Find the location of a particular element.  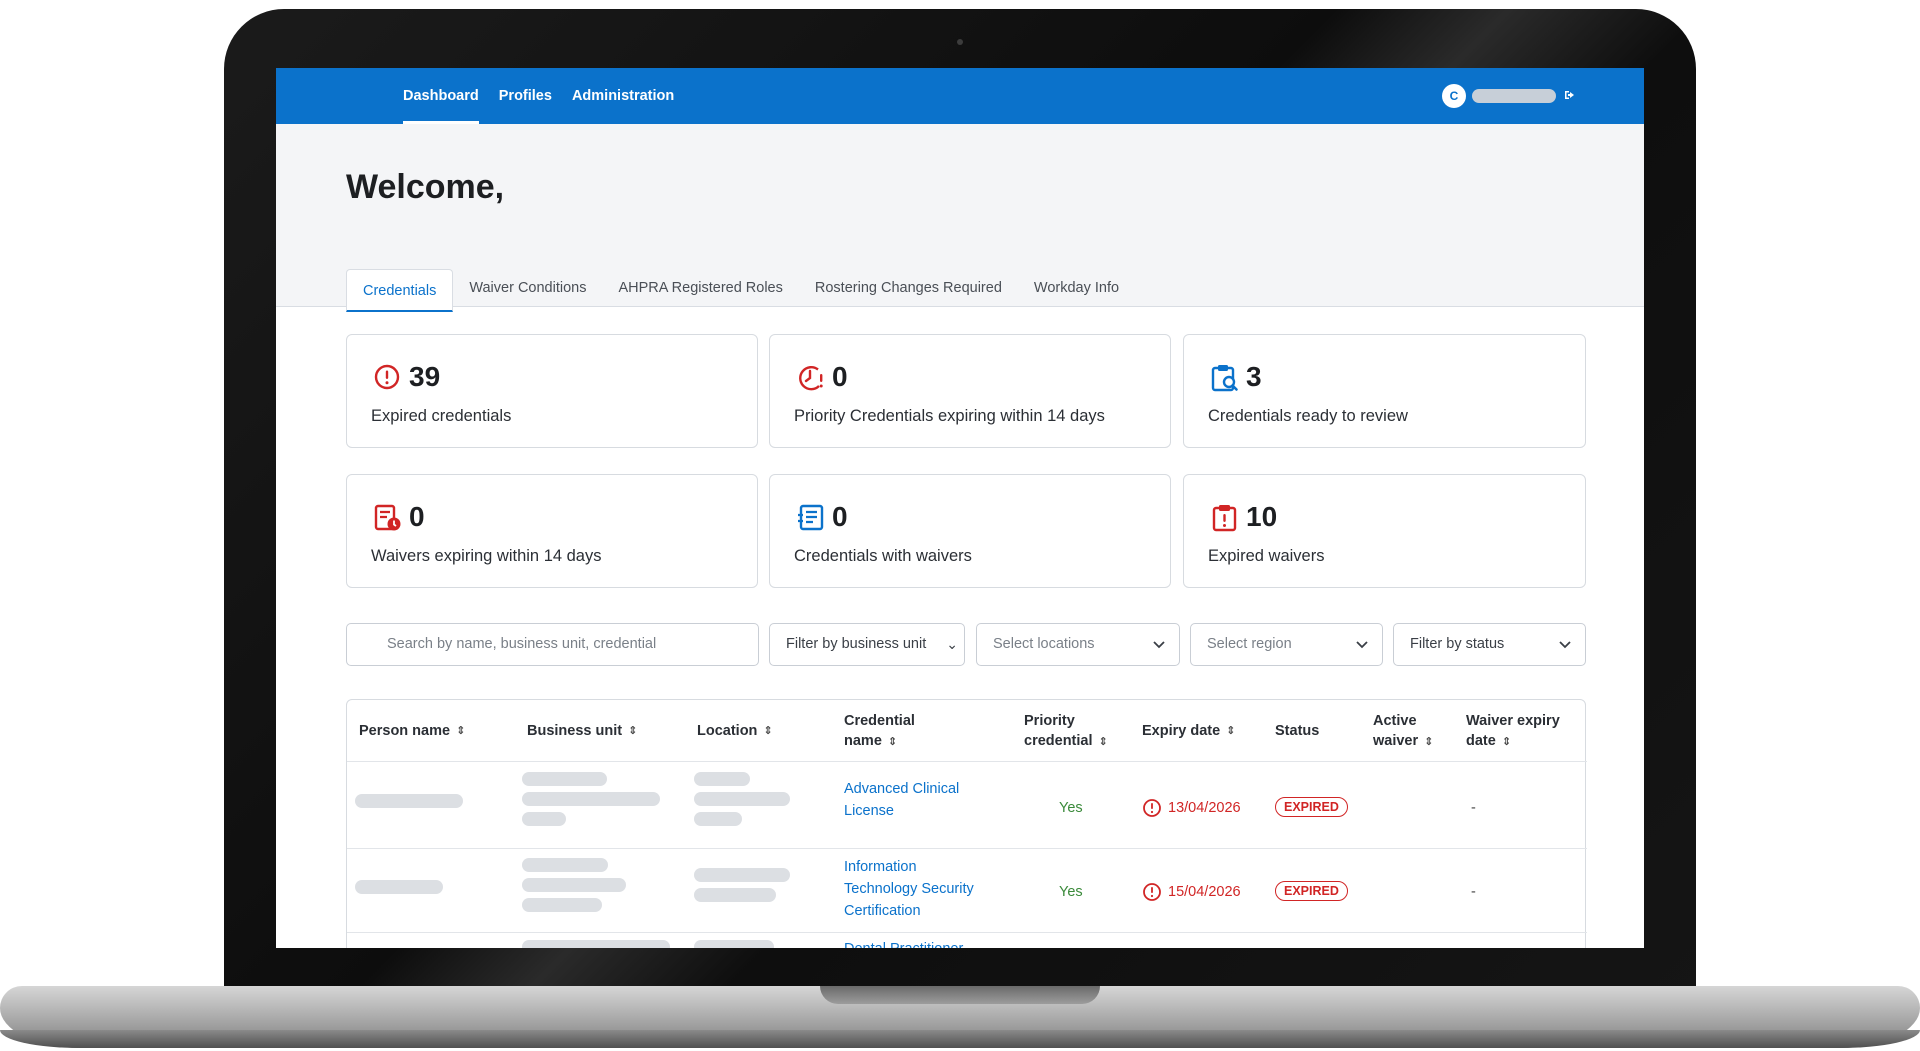

column-header-credential-name: Credential name ⇕ is located at coordinates (879, 731).